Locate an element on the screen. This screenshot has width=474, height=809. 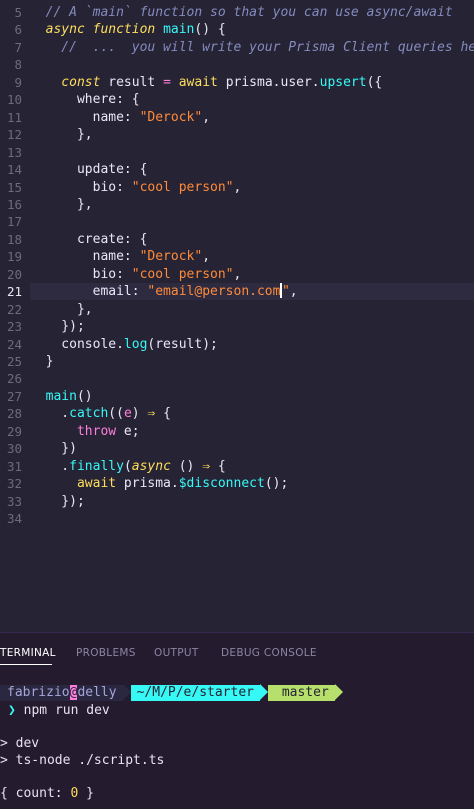
code-token: upsert is located at coordinates (343, 82).